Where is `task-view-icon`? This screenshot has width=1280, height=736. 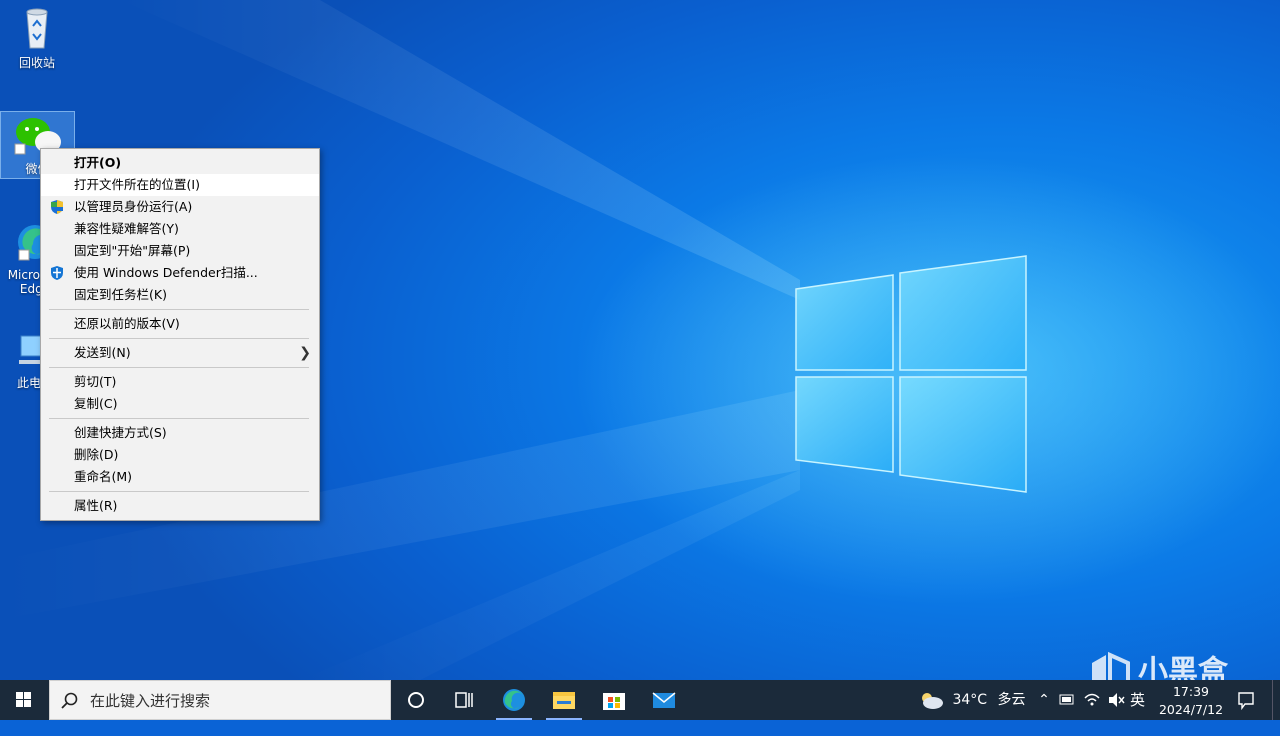 task-view-icon is located at coordinates (464, 700).